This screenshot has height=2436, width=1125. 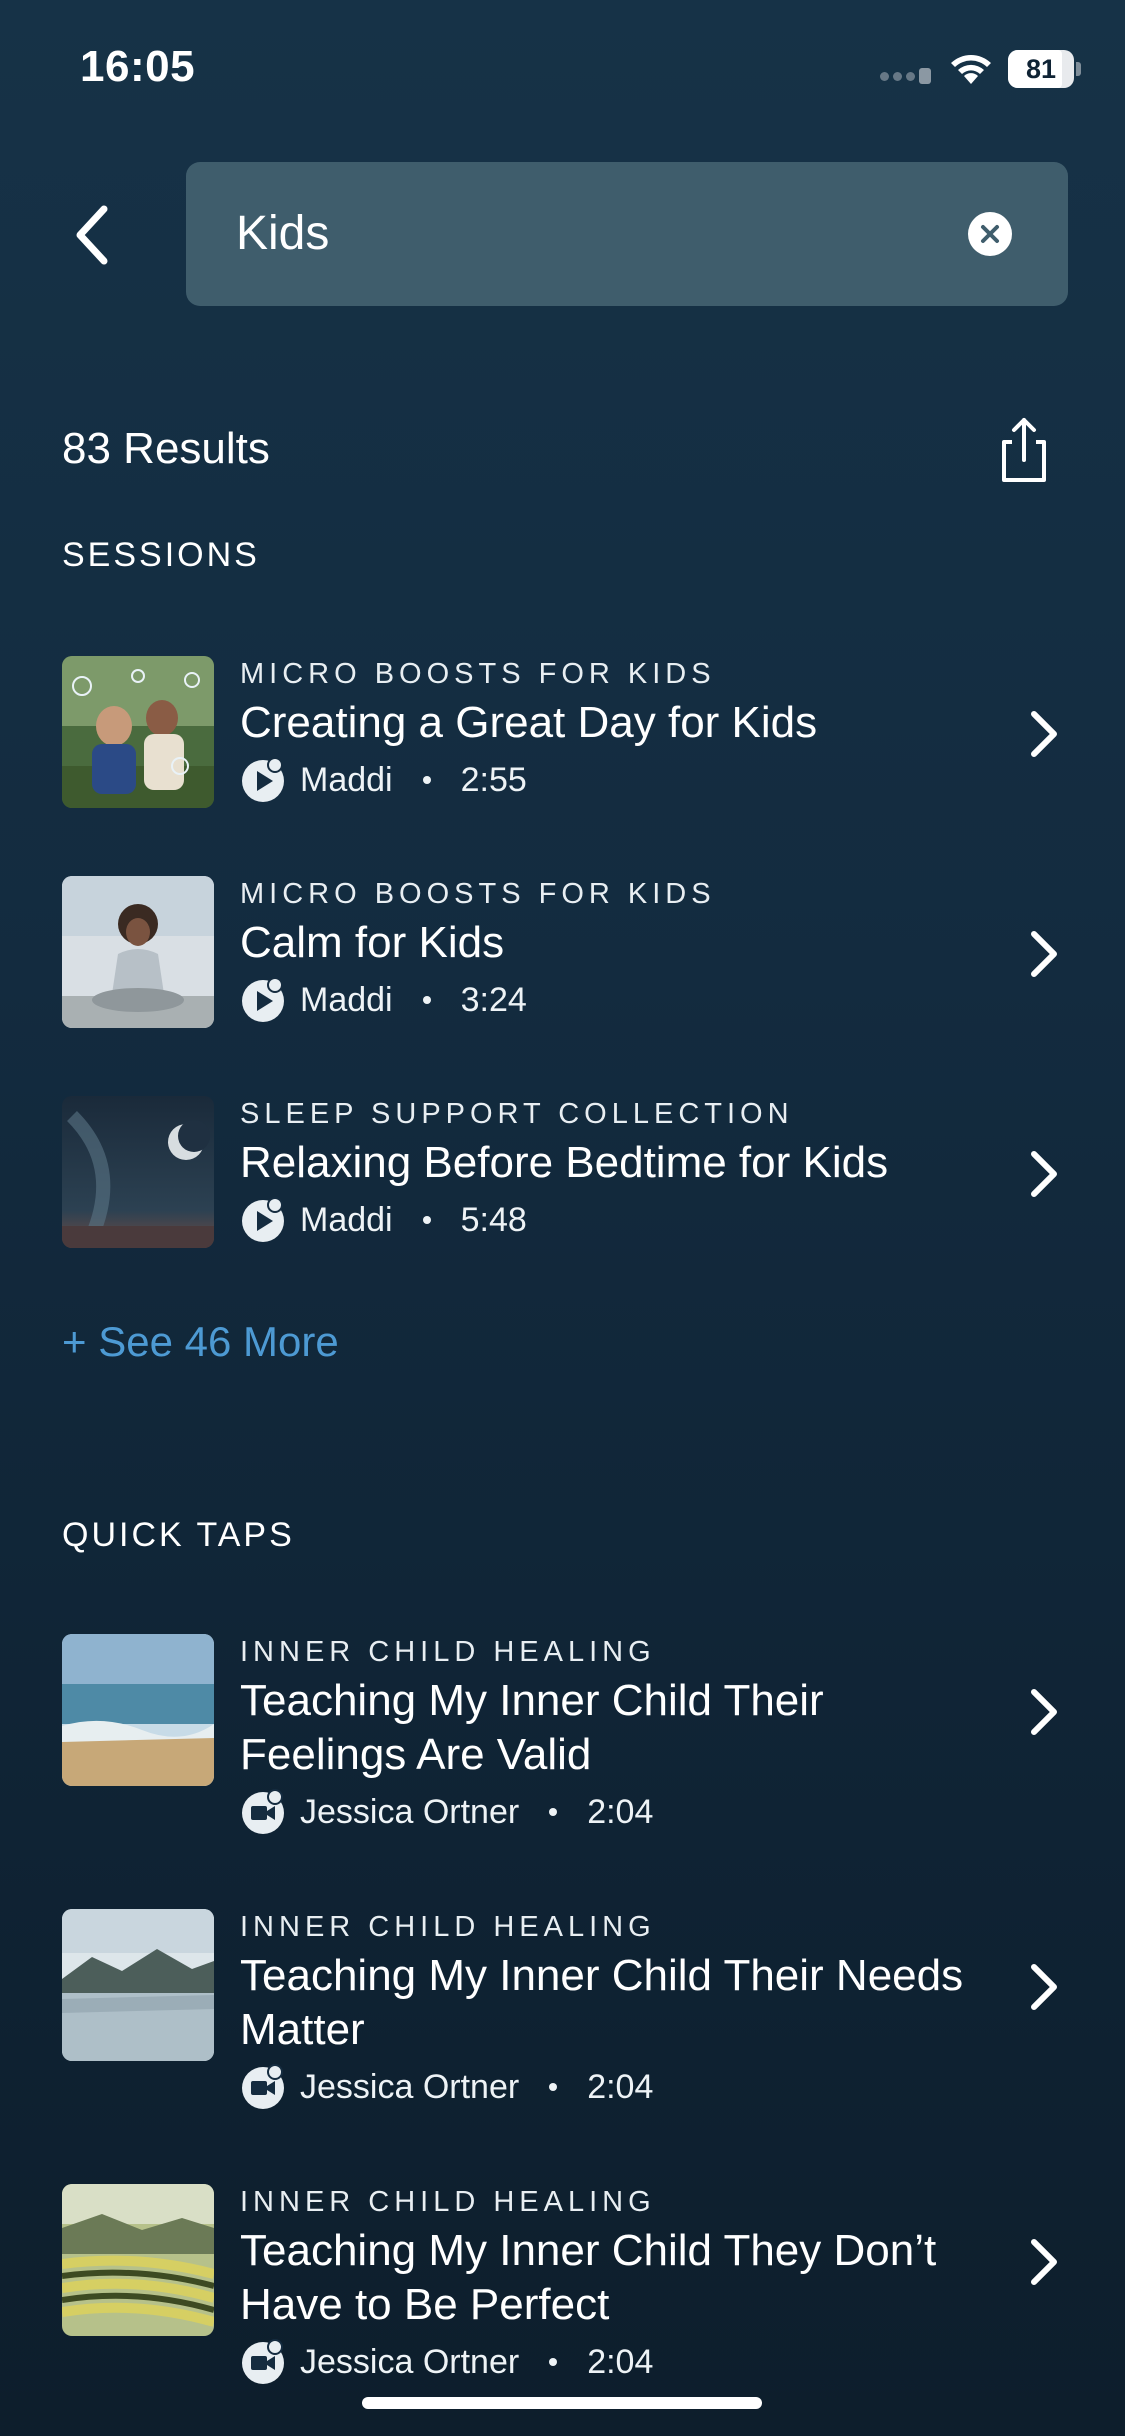 I want to click on item-duration: 5:48, so click(x=493, y=1219).